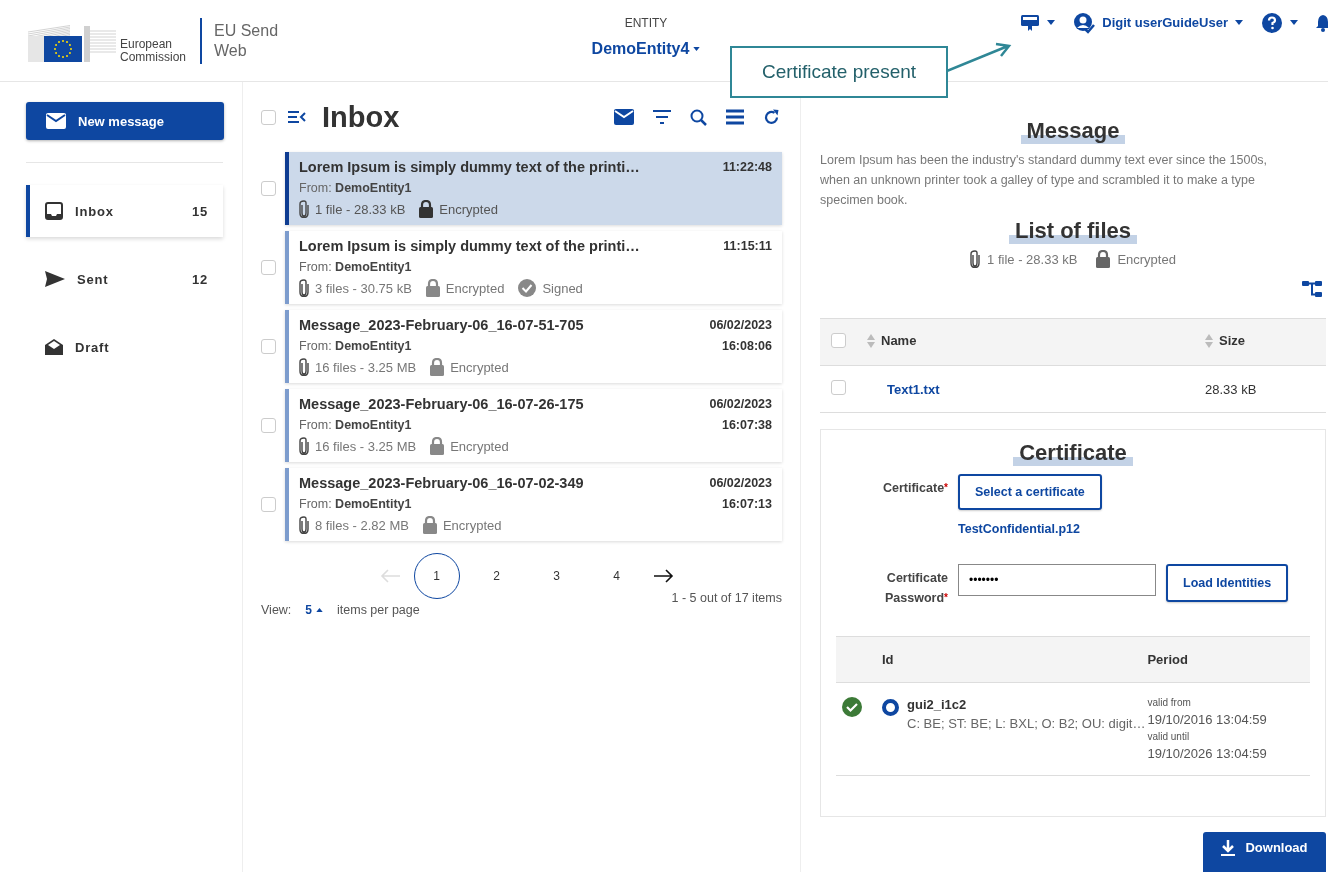 The width and height of the screenshot is (1328, 872). I want to click on sidebar-item: Draft, so click(124, 347).